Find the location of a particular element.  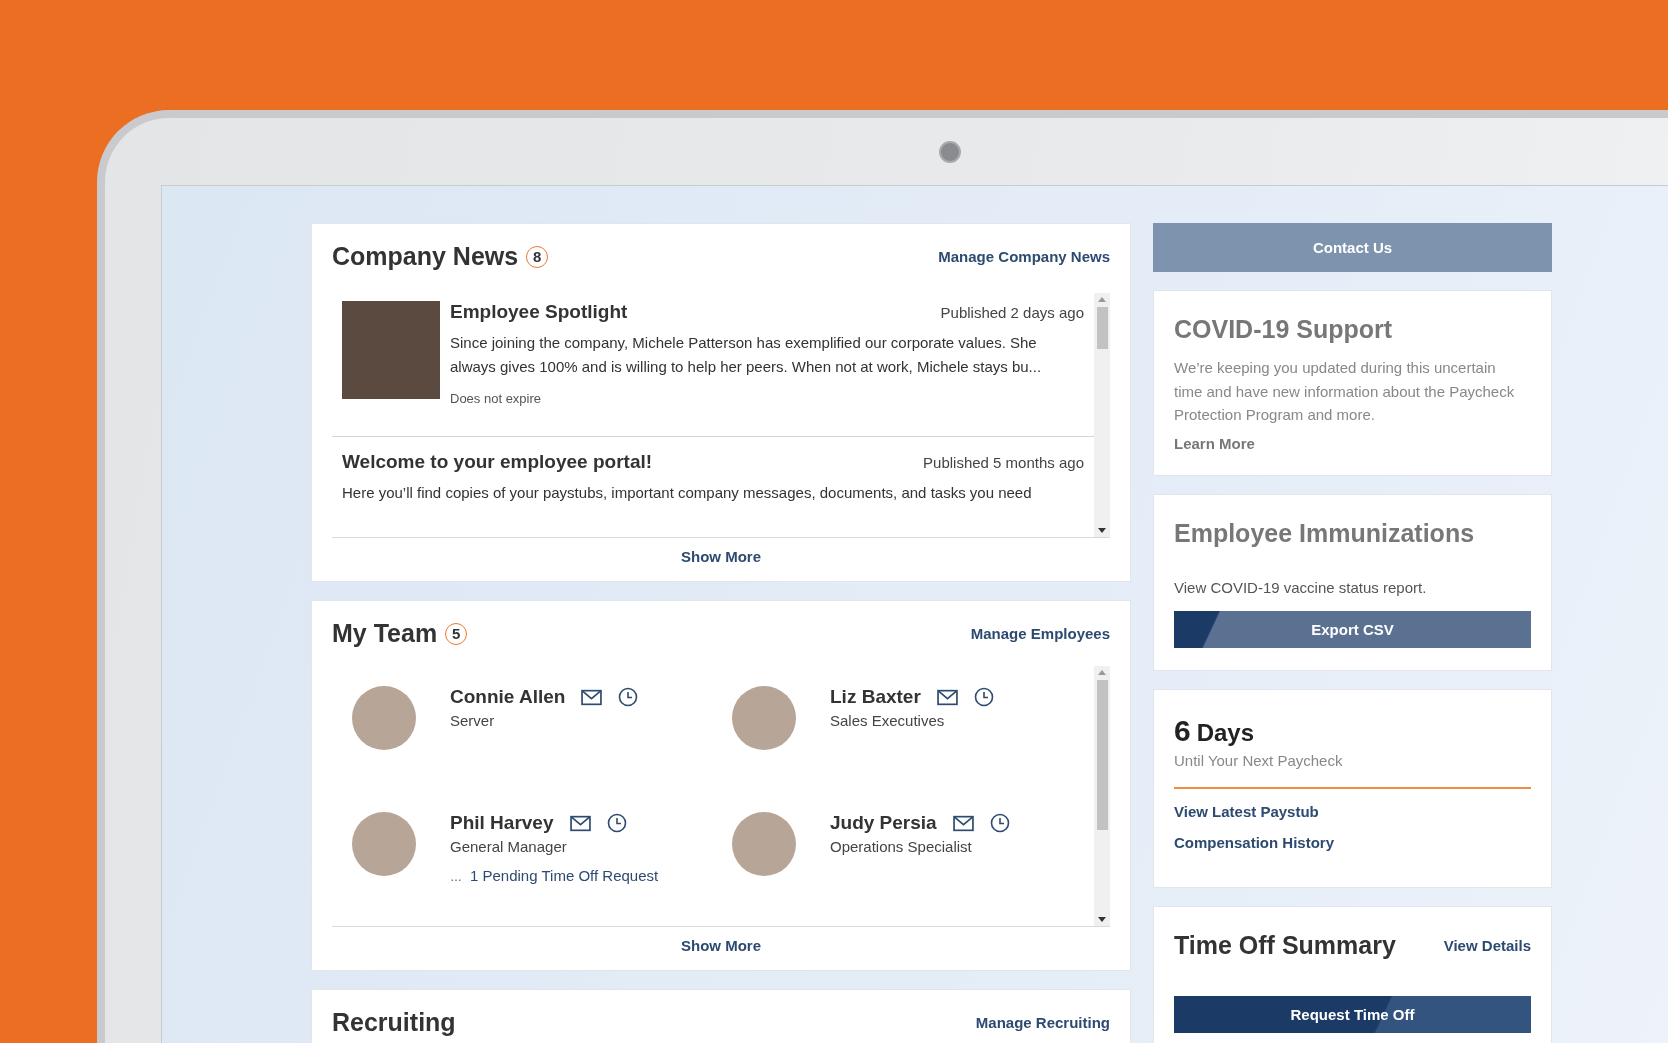

manage-link: Manage Employees is located at coordinates (1040, 633).